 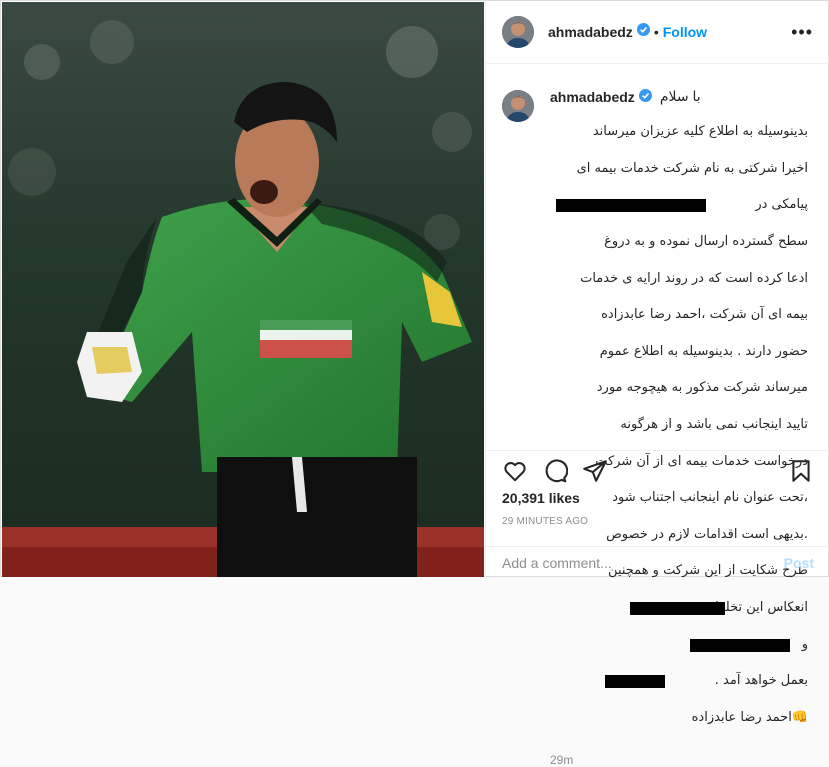 What do you see at coordinates (562, 760) in the screenshot?
I see `caption-time: 29m` at bounding box center [562, 760].